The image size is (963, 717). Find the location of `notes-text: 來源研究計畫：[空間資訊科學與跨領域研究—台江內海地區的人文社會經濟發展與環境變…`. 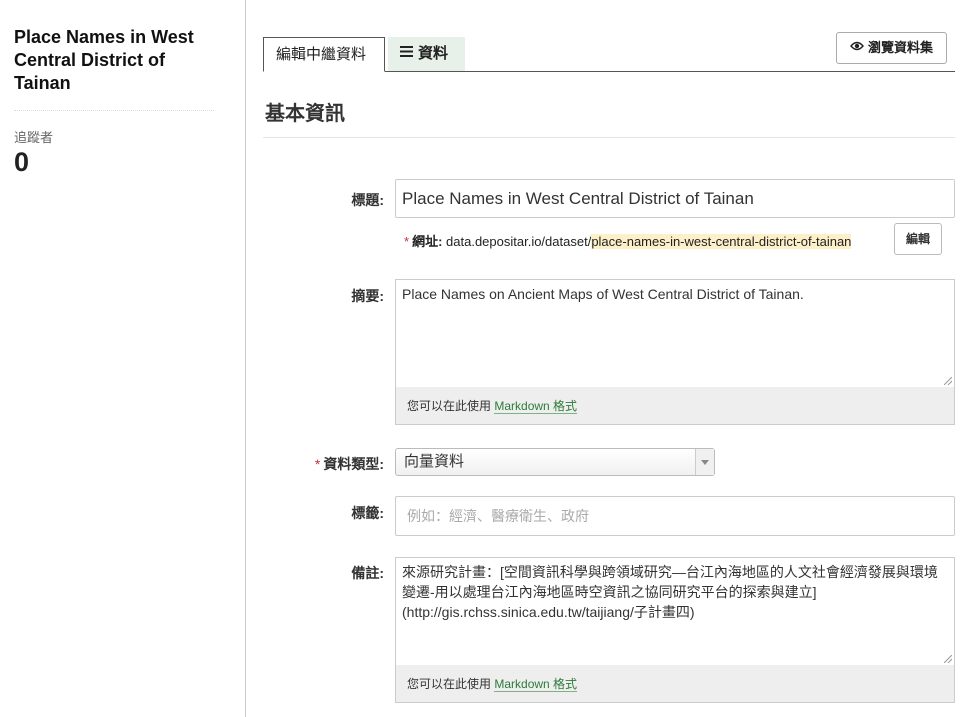

notes-text: 來源研究計畫：[空間資訊科學與跨領域研究—台江內海地區的人文社會經濟發展與環境變… is located at coordinates (670, 592).